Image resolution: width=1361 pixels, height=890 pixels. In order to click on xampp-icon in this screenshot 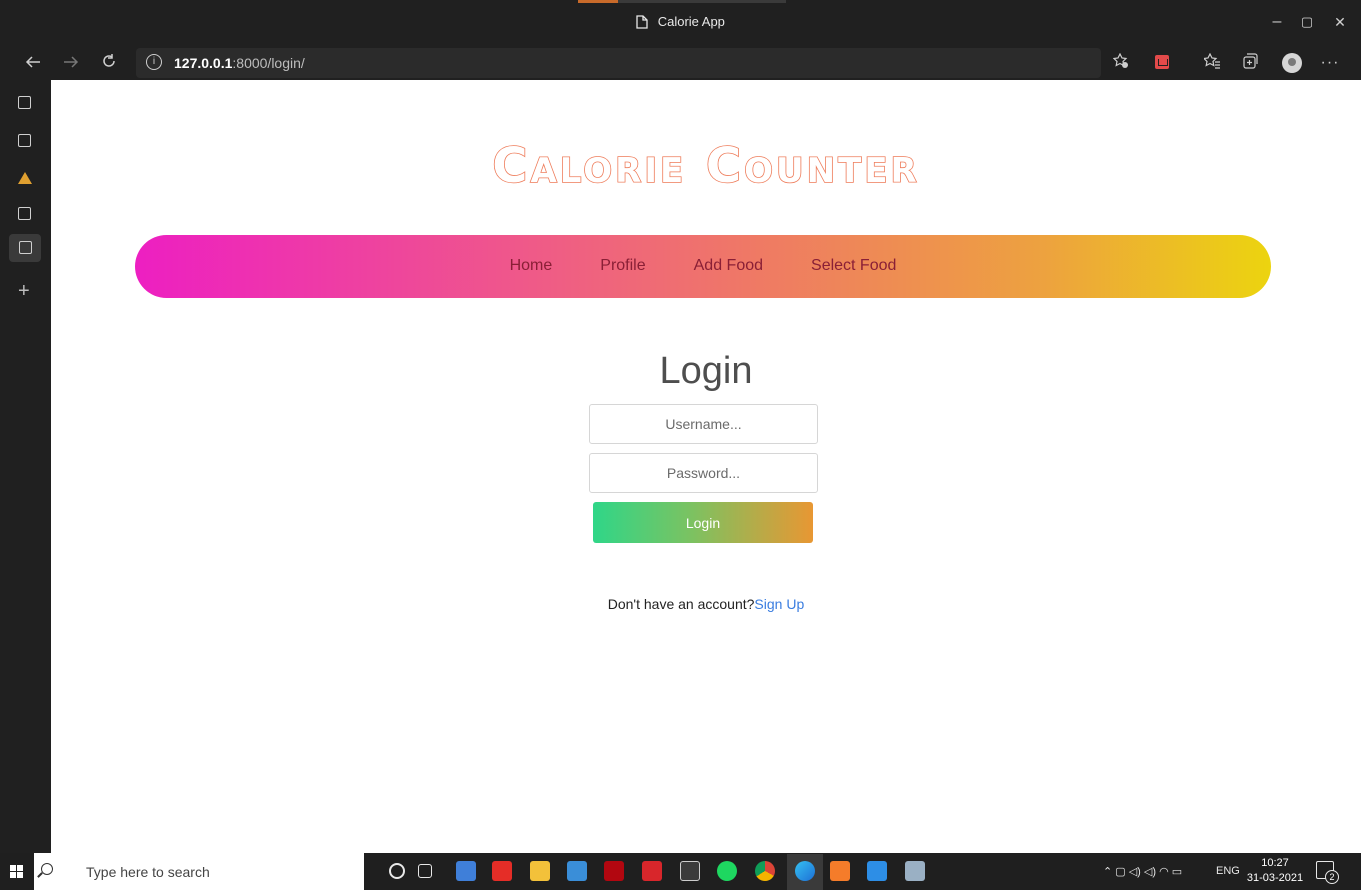, I will do `click(840, 871)`.